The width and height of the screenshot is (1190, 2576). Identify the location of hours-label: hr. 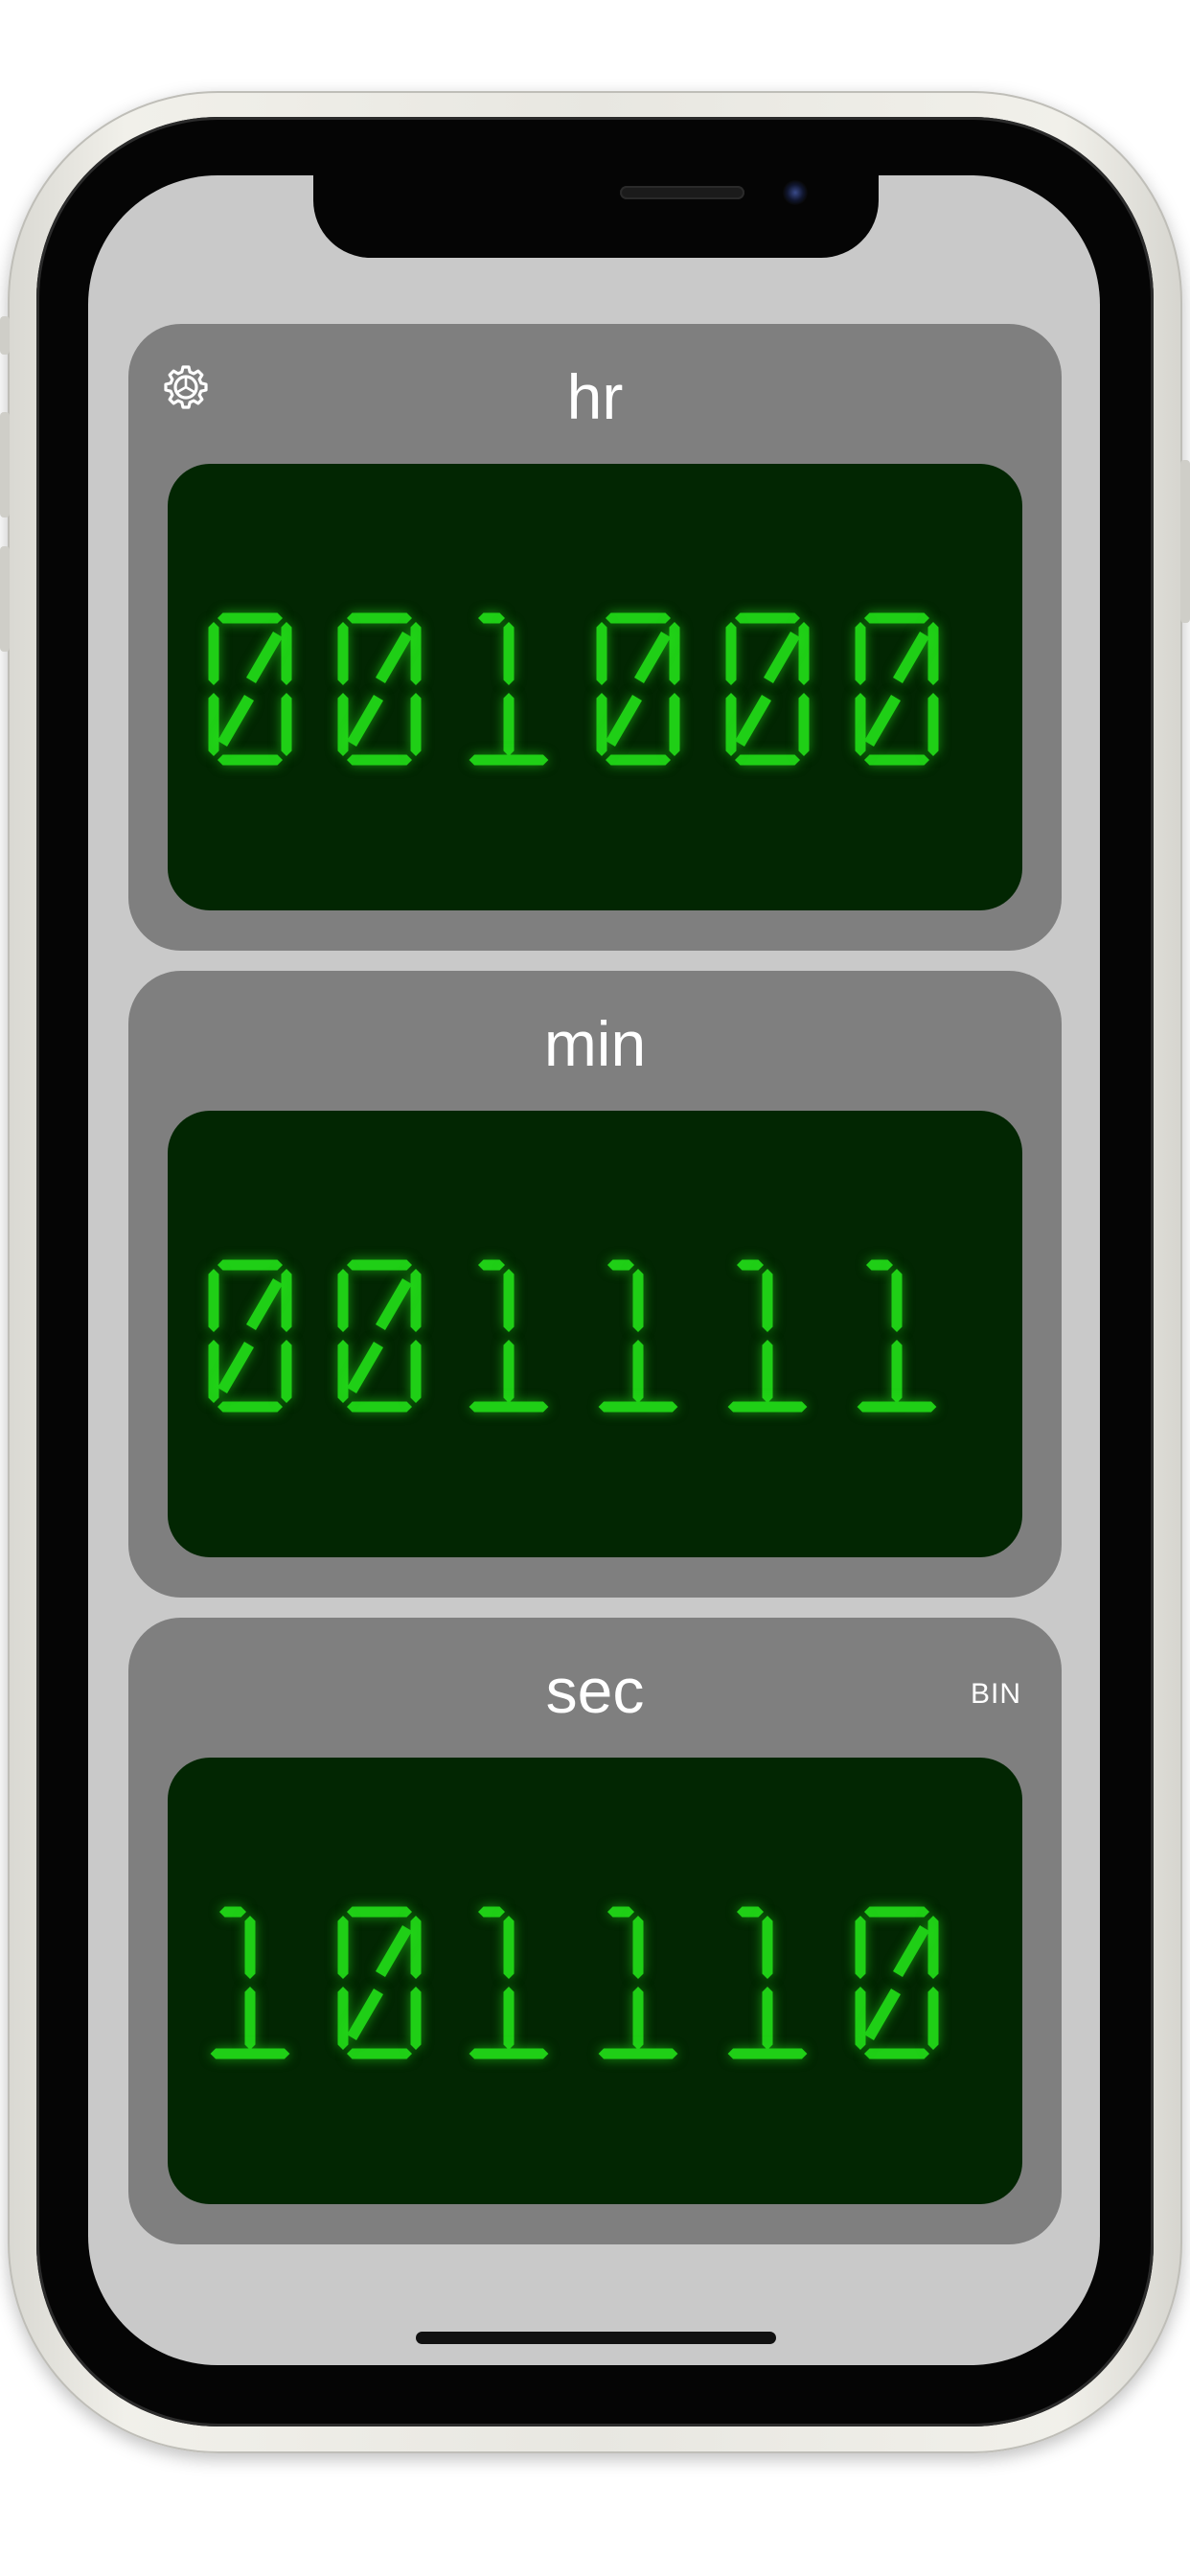
(595, 397).